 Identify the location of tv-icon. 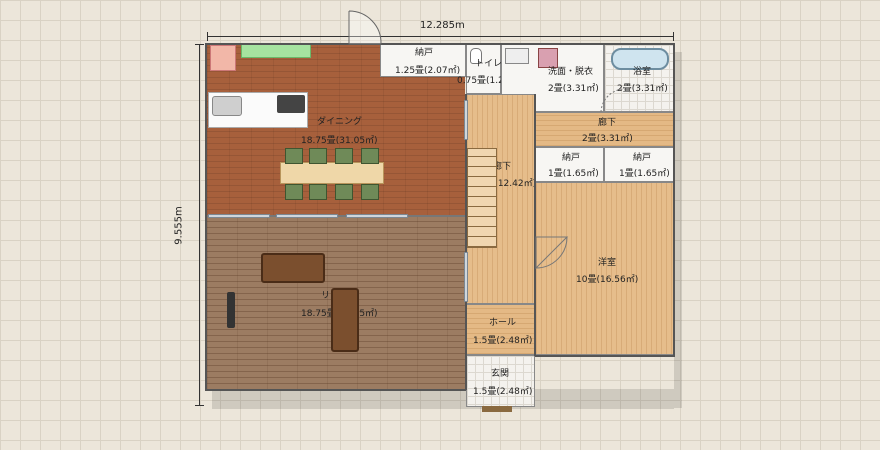
(231, 310).